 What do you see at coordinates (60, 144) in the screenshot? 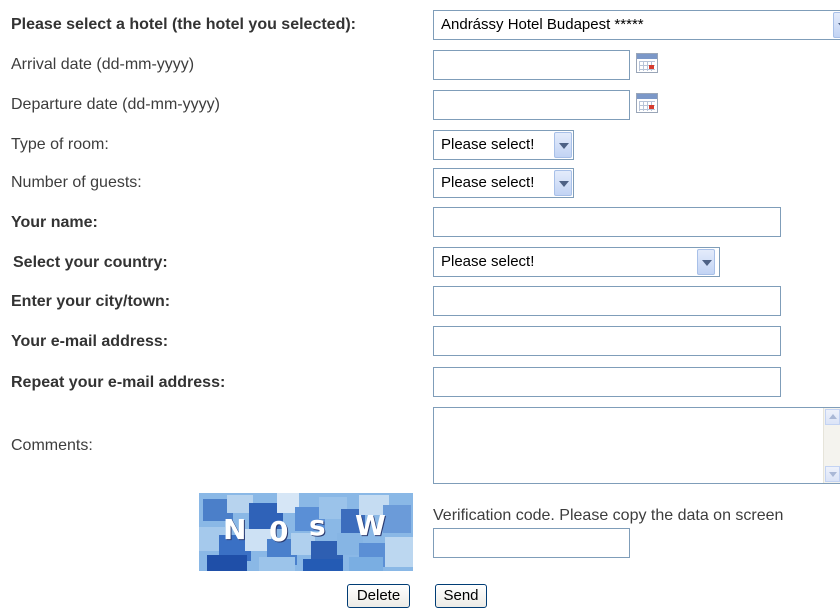
I see `room-type-label: Type of room:` at bounding box center [60, 144].